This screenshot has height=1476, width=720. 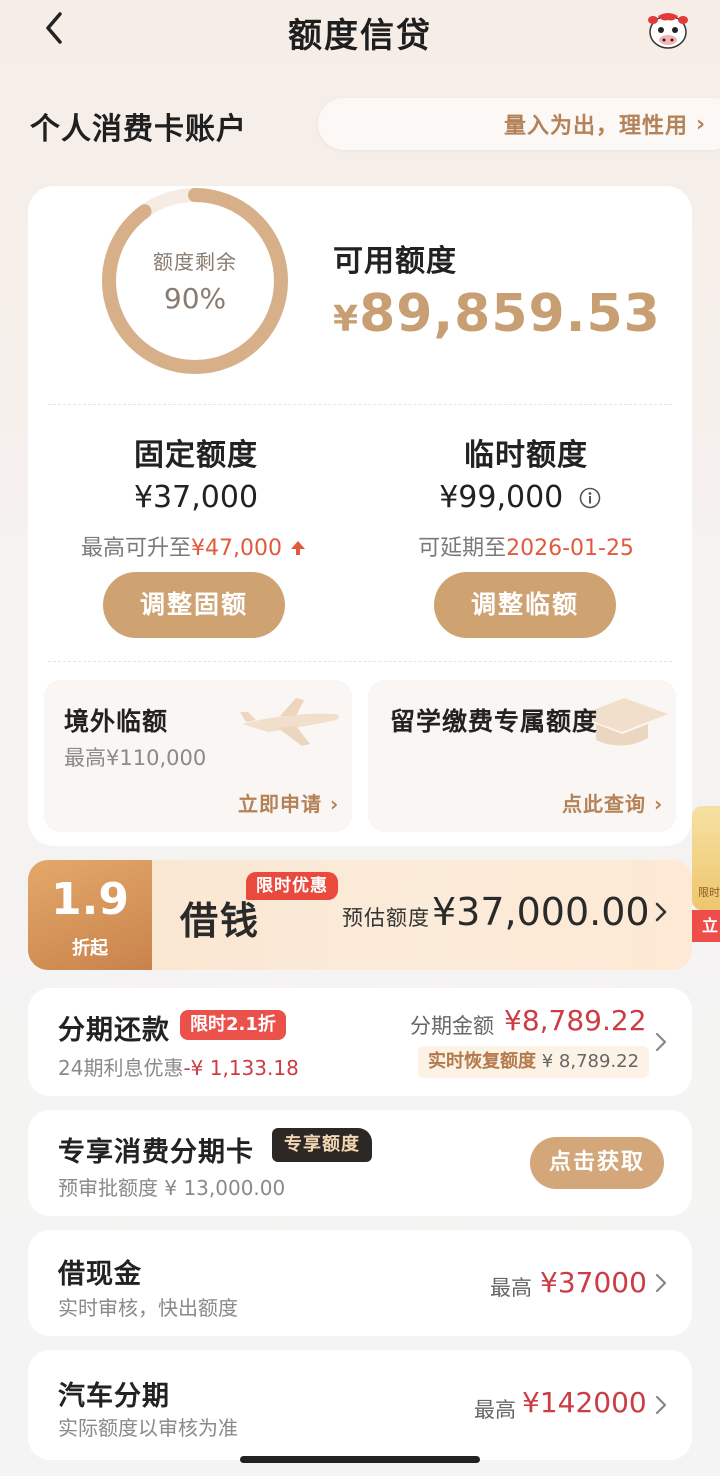 I want to click on temp-title: 临时额度, so click(x=526, y=455).